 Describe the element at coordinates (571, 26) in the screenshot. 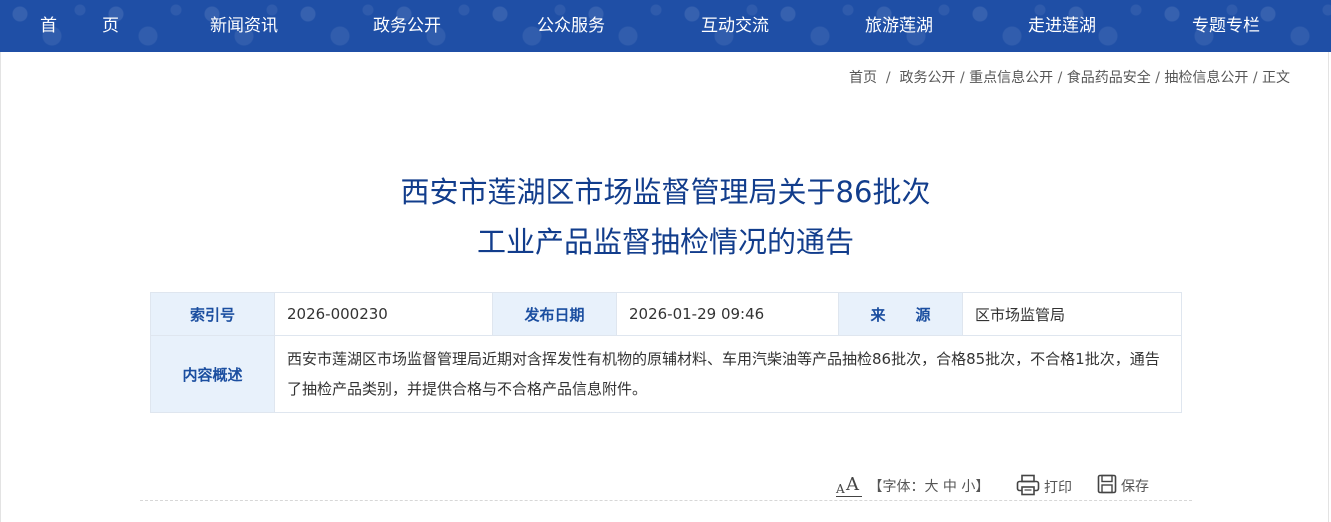

I see `nav-item-public-services: 公众服务` at that location.